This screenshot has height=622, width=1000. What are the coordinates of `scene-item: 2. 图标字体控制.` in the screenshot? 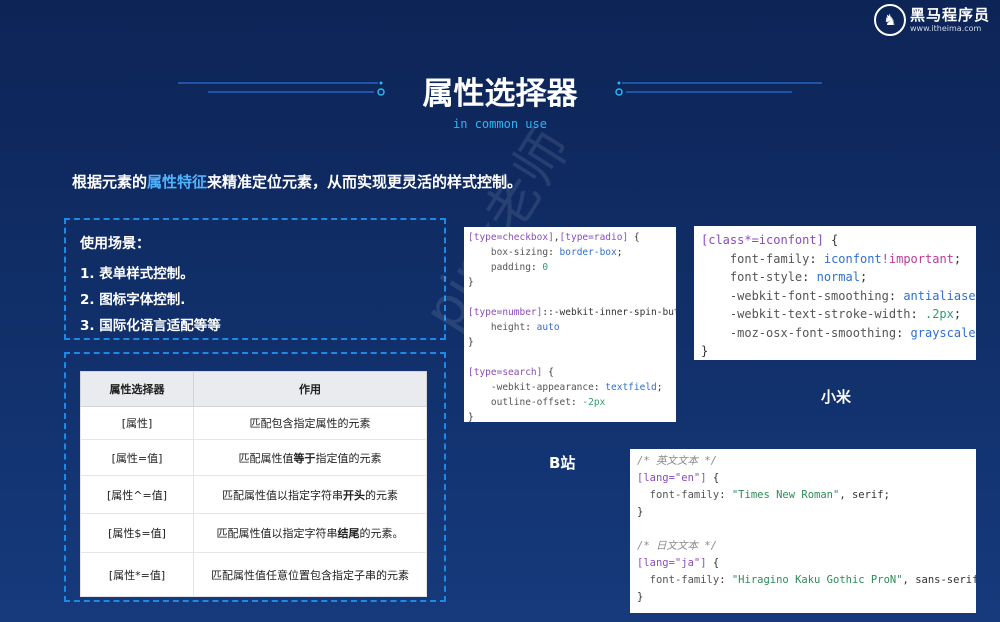 It's located at (133, 300).